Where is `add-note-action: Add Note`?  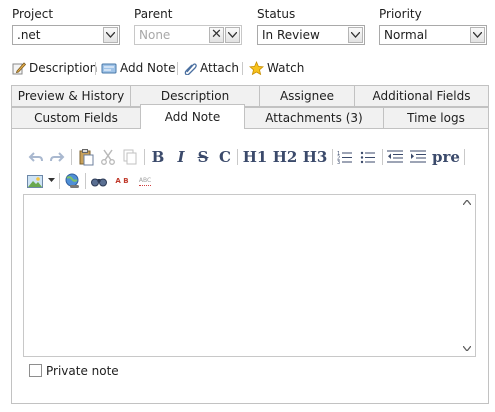
add-note-action: Add Note is located at coordinates (138, 68).